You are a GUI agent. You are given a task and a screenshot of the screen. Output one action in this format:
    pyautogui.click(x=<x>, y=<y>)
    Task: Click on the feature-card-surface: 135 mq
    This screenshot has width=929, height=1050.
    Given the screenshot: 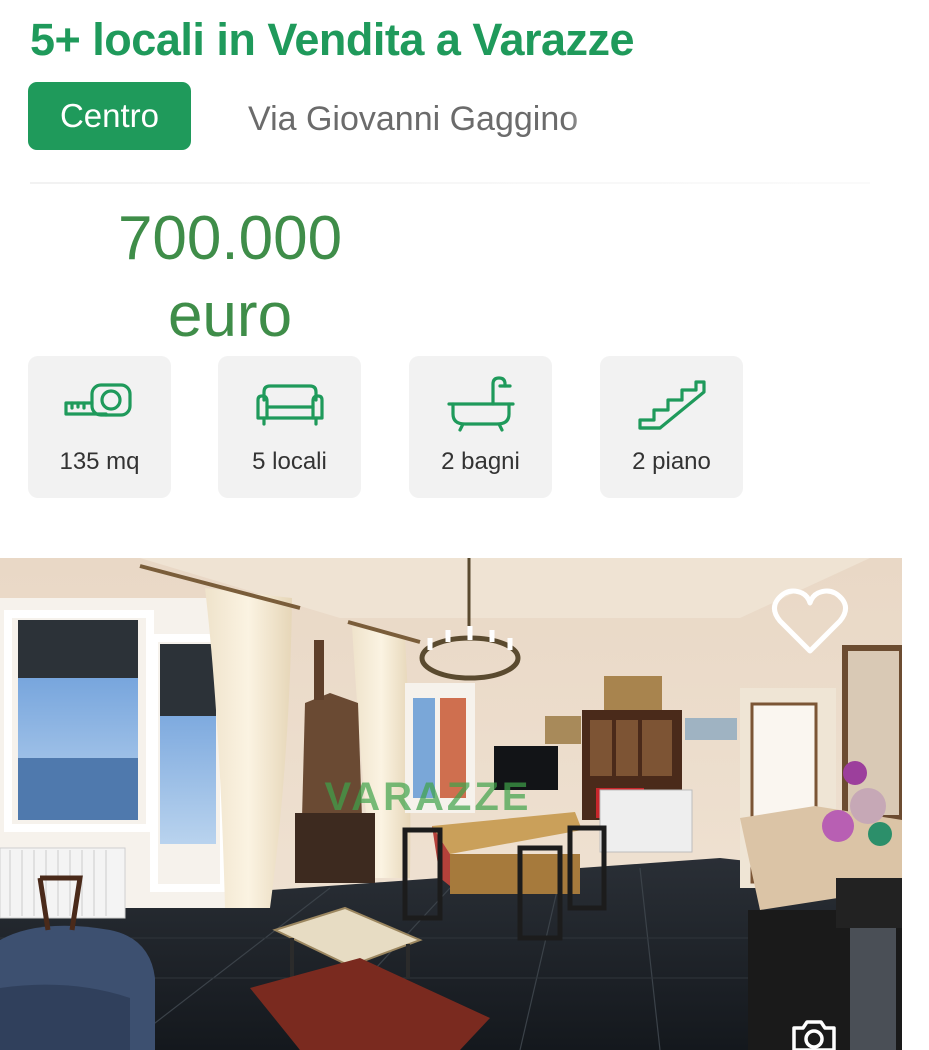 What is the action you would take?
    pyautogui.click(x=99, y=427)
    